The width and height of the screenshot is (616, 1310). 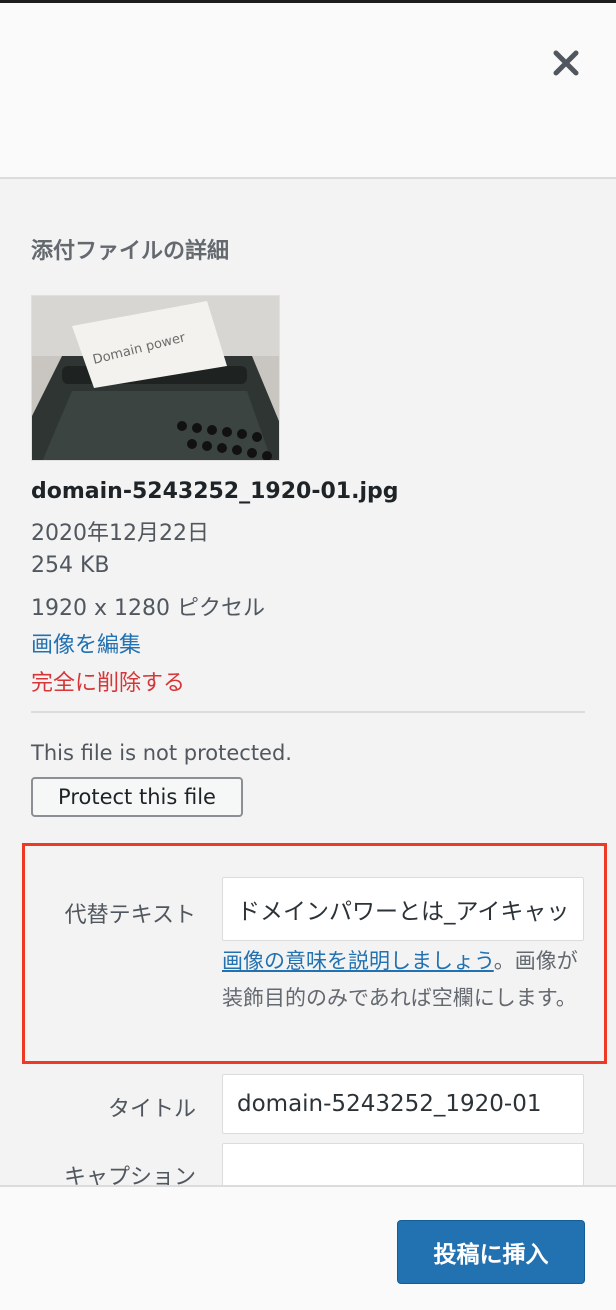 What do you see at coordinates (358, 961) in the screenshot?
I see `alt-text-help-link: 画像の意味を説明しましょう` at bounding box center [358, 961].